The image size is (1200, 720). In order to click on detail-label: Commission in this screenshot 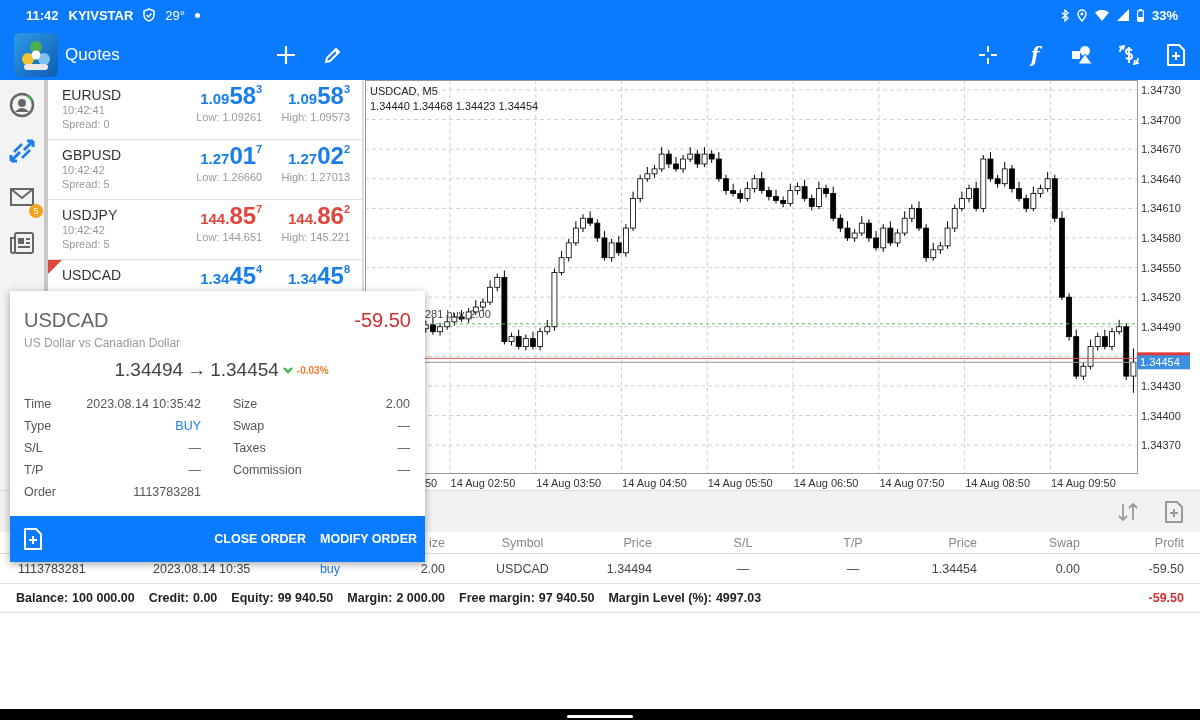, I will do `click(267, 470)`.